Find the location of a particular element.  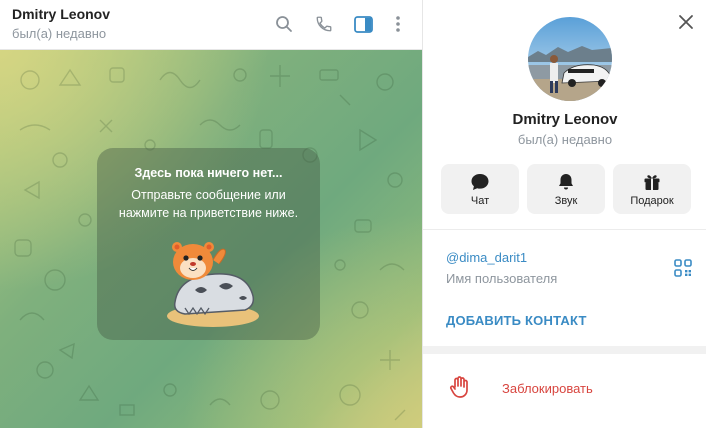

profile-actions: Чат Звук Подарок is located at coordinates (566, 189).